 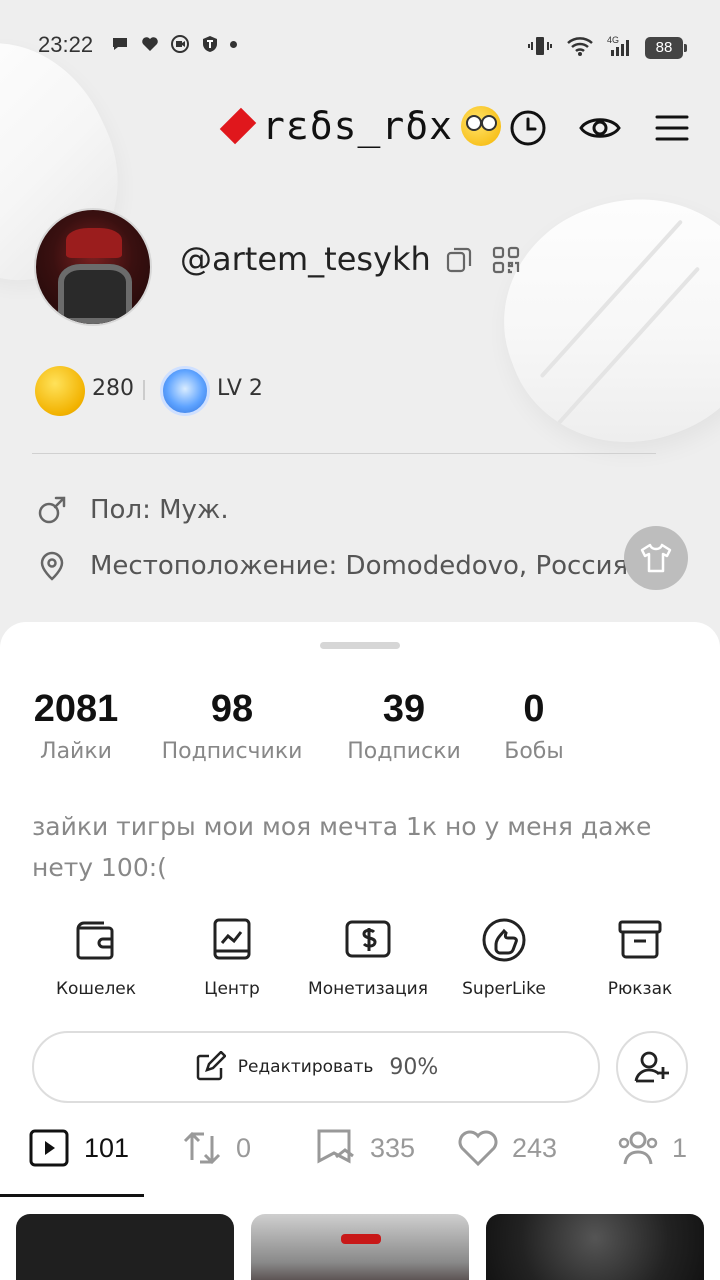 I want to click on qr-code-icon, so click(x=506, y=260).